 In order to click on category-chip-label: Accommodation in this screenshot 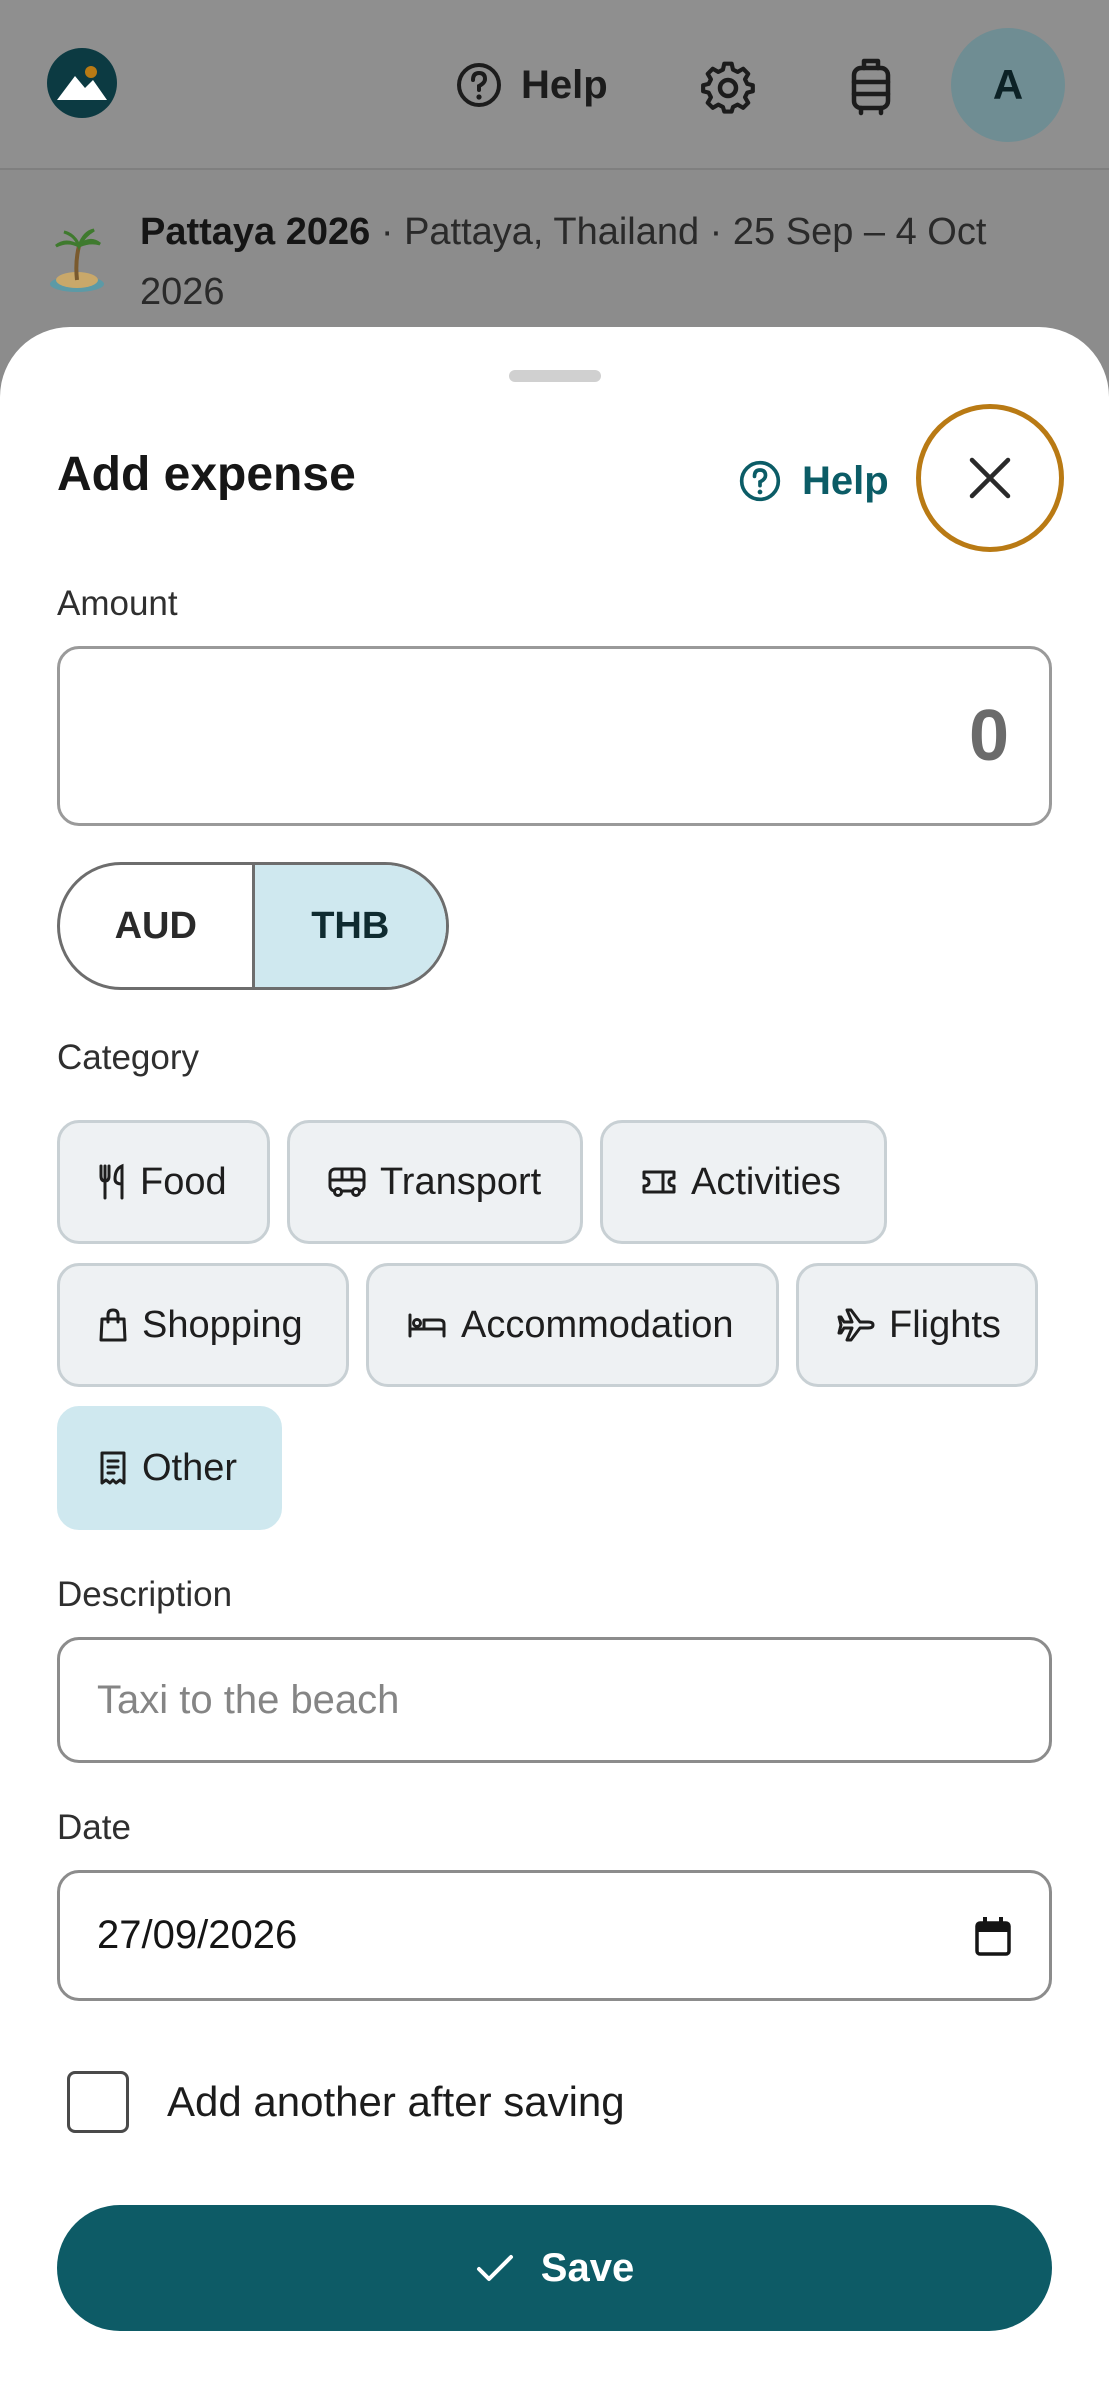, I will do `click(597, 1324)`.